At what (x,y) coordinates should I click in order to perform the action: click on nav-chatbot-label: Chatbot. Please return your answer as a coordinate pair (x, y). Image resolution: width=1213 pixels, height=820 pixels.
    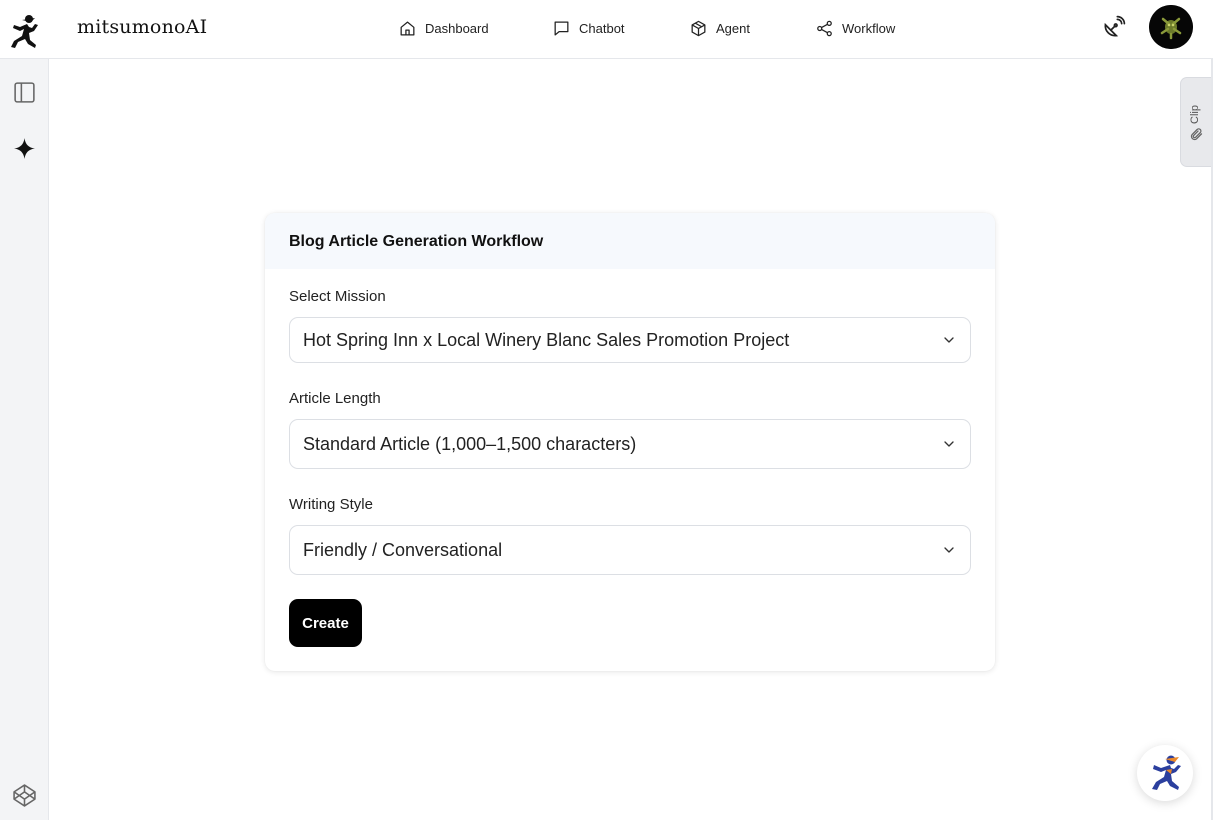
    Looking at the image, I should click on (602, 28).